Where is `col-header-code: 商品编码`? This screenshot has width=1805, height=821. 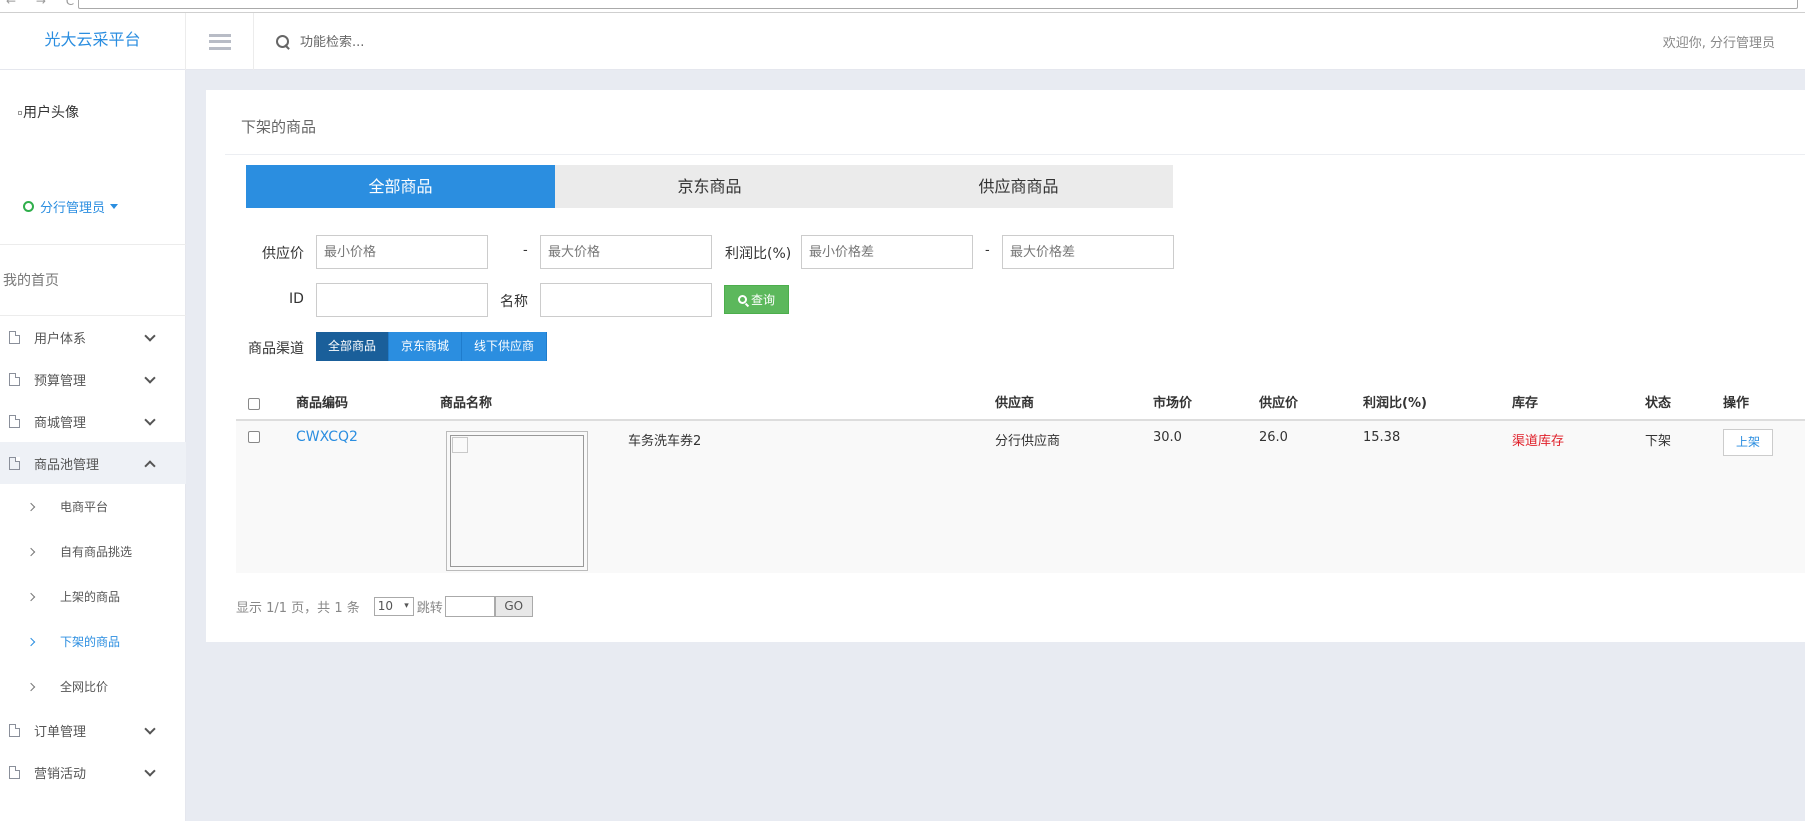 col-header-code: 商品编码 is located at coordinates (322, 403).